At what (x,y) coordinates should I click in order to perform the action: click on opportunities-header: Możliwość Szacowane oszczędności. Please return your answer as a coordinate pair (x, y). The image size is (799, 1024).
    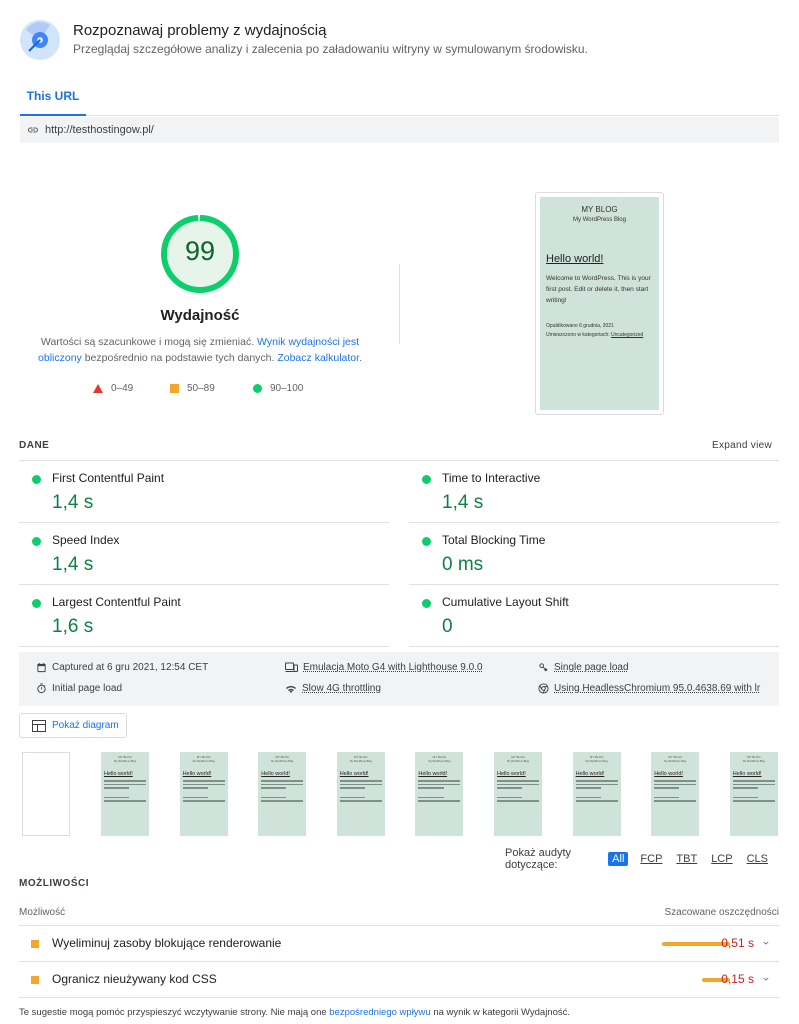
    Looking at the image, I should click on (399, 915).